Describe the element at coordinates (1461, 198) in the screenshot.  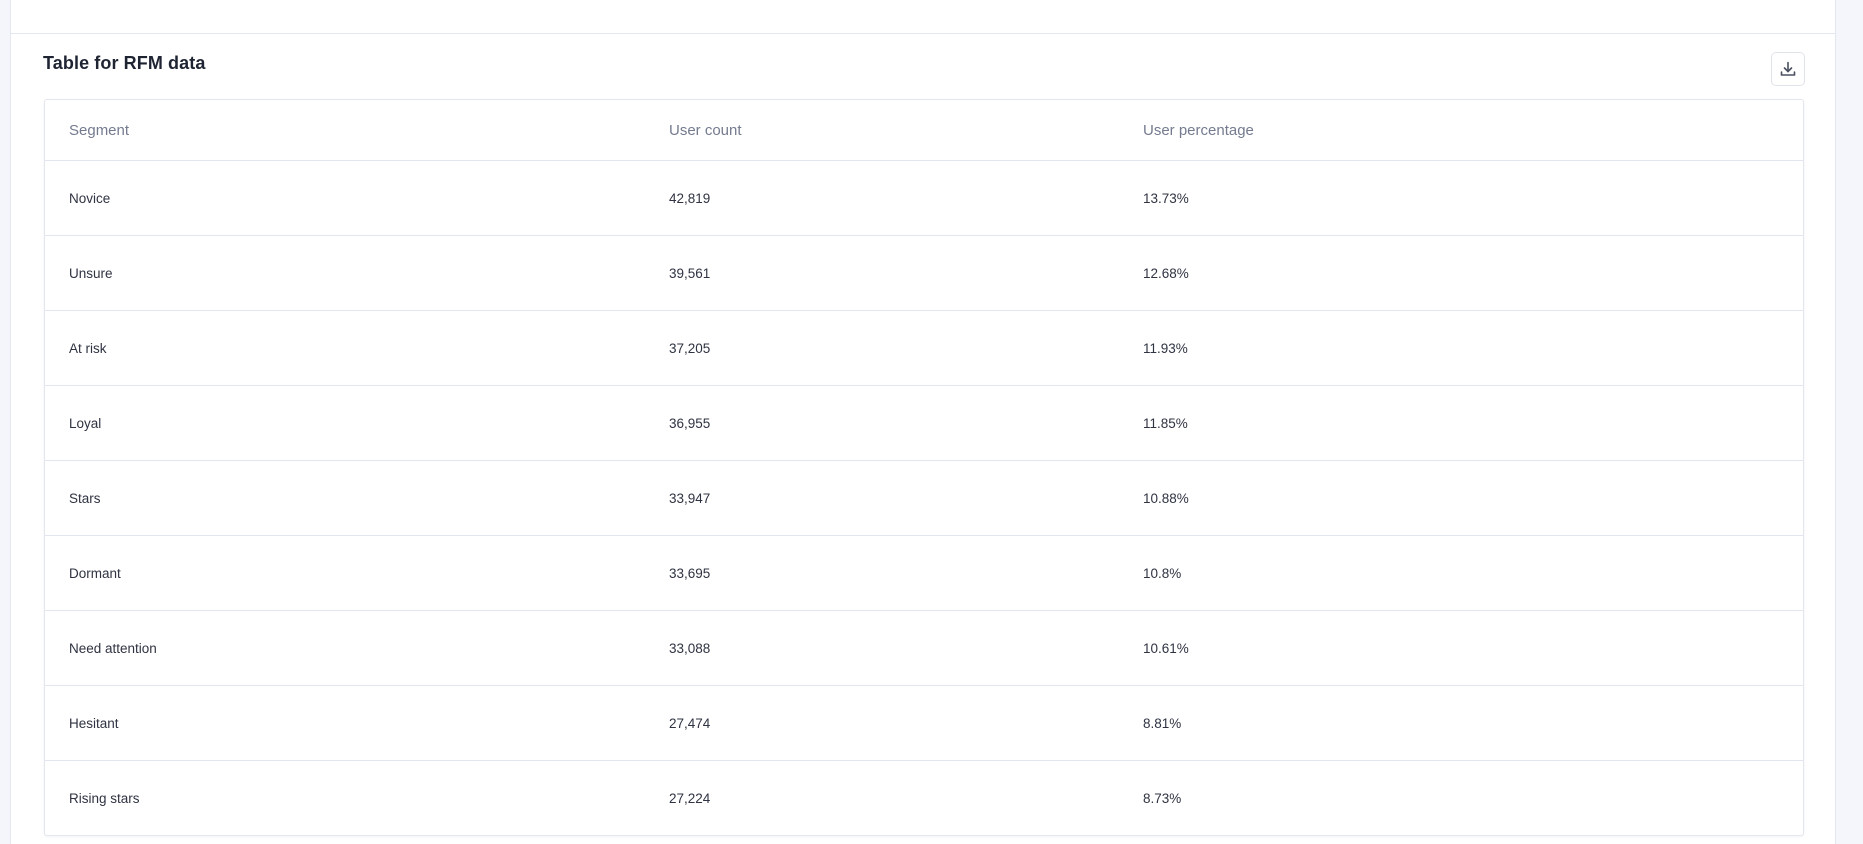
I see `user-percentage-cell: 13.73%` at that location.